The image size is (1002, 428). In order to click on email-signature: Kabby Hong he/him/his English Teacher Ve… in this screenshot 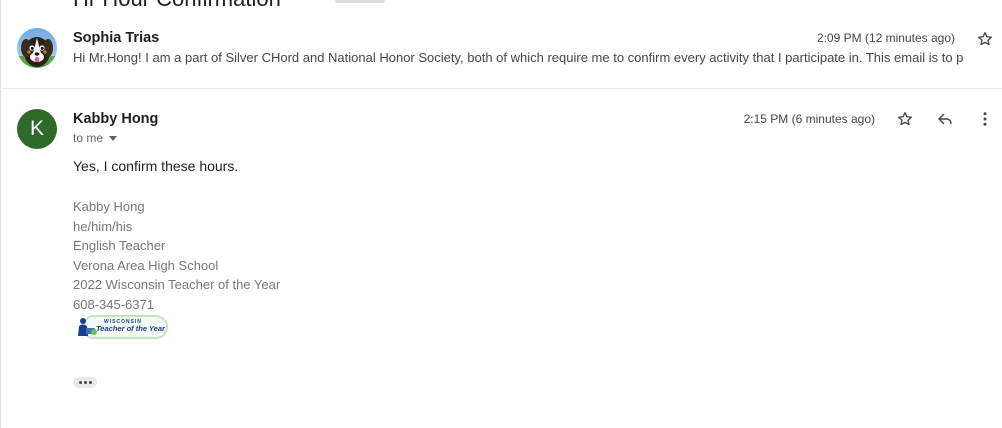, I will do `click(176, 256)`.